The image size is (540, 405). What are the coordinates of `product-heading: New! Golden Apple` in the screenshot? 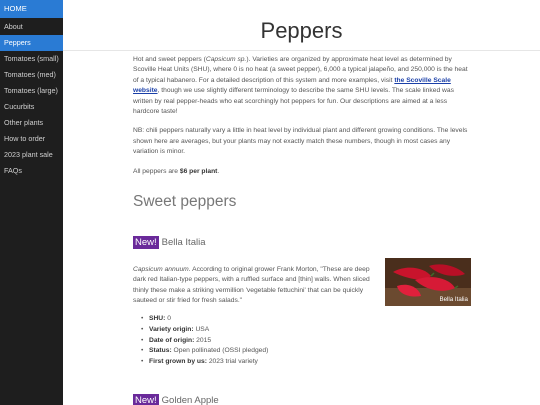 It's located at (176, 399).